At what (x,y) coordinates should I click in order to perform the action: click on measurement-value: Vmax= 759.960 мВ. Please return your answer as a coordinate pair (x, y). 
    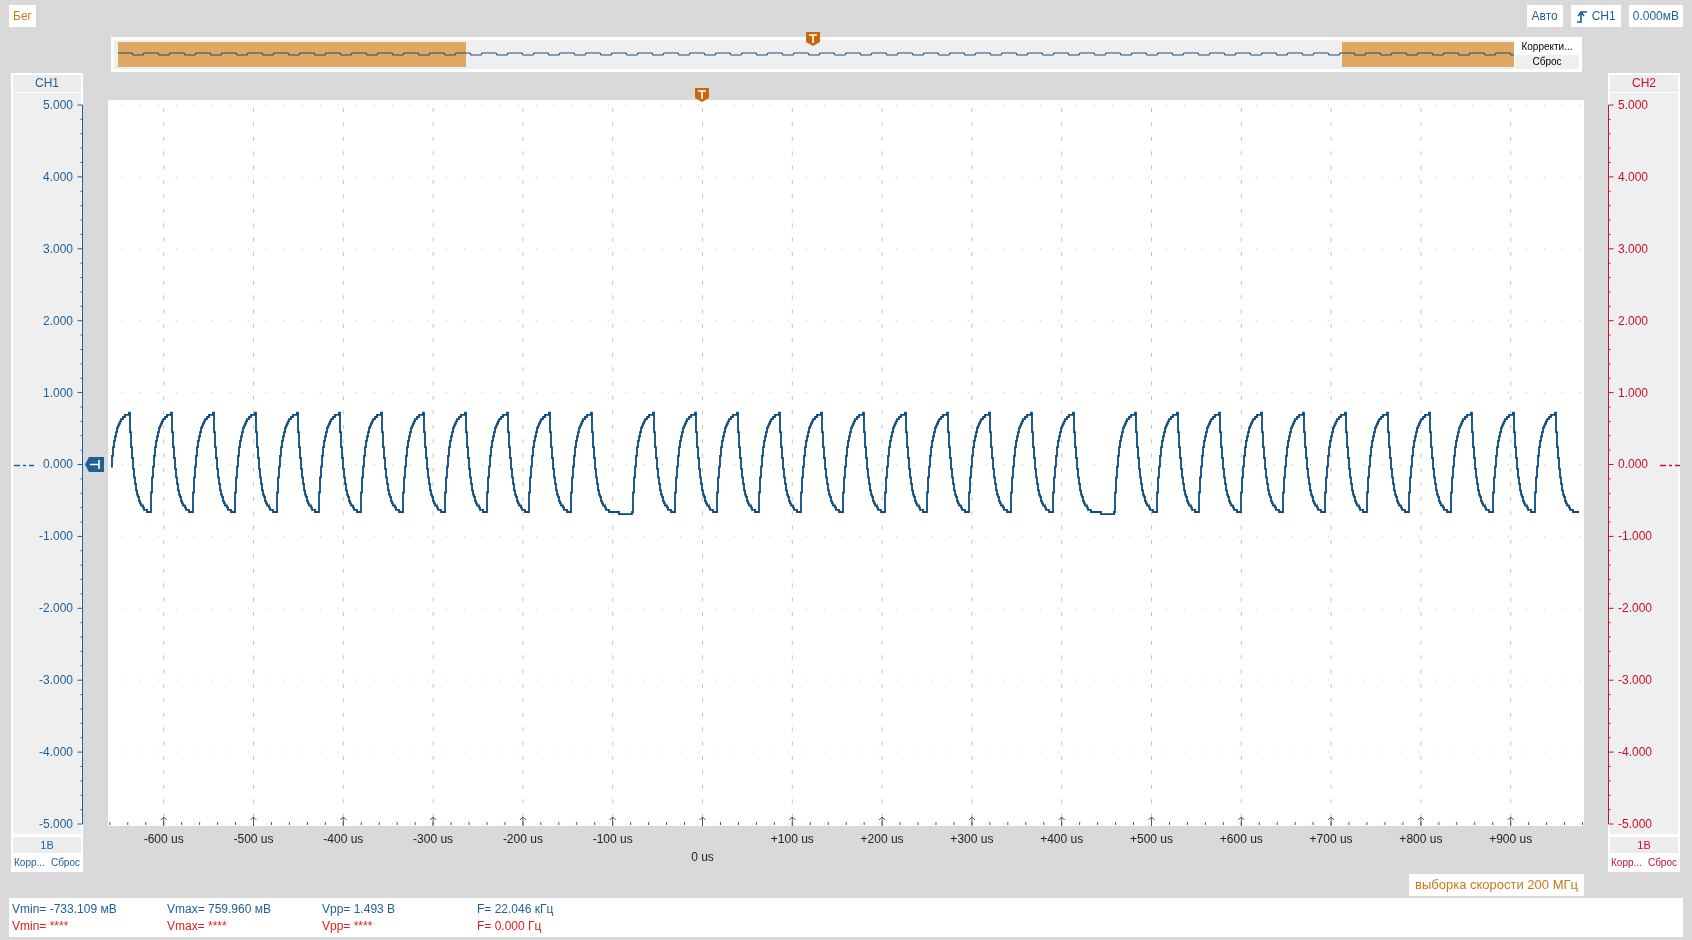
    Looking at the image, I should click on (219, 909).